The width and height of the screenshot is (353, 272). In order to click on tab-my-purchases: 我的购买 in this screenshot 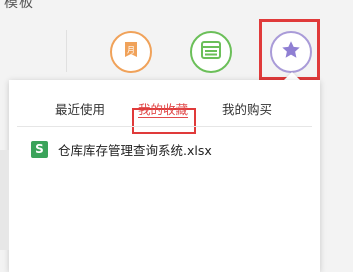, I will do `click(247, 110)`.